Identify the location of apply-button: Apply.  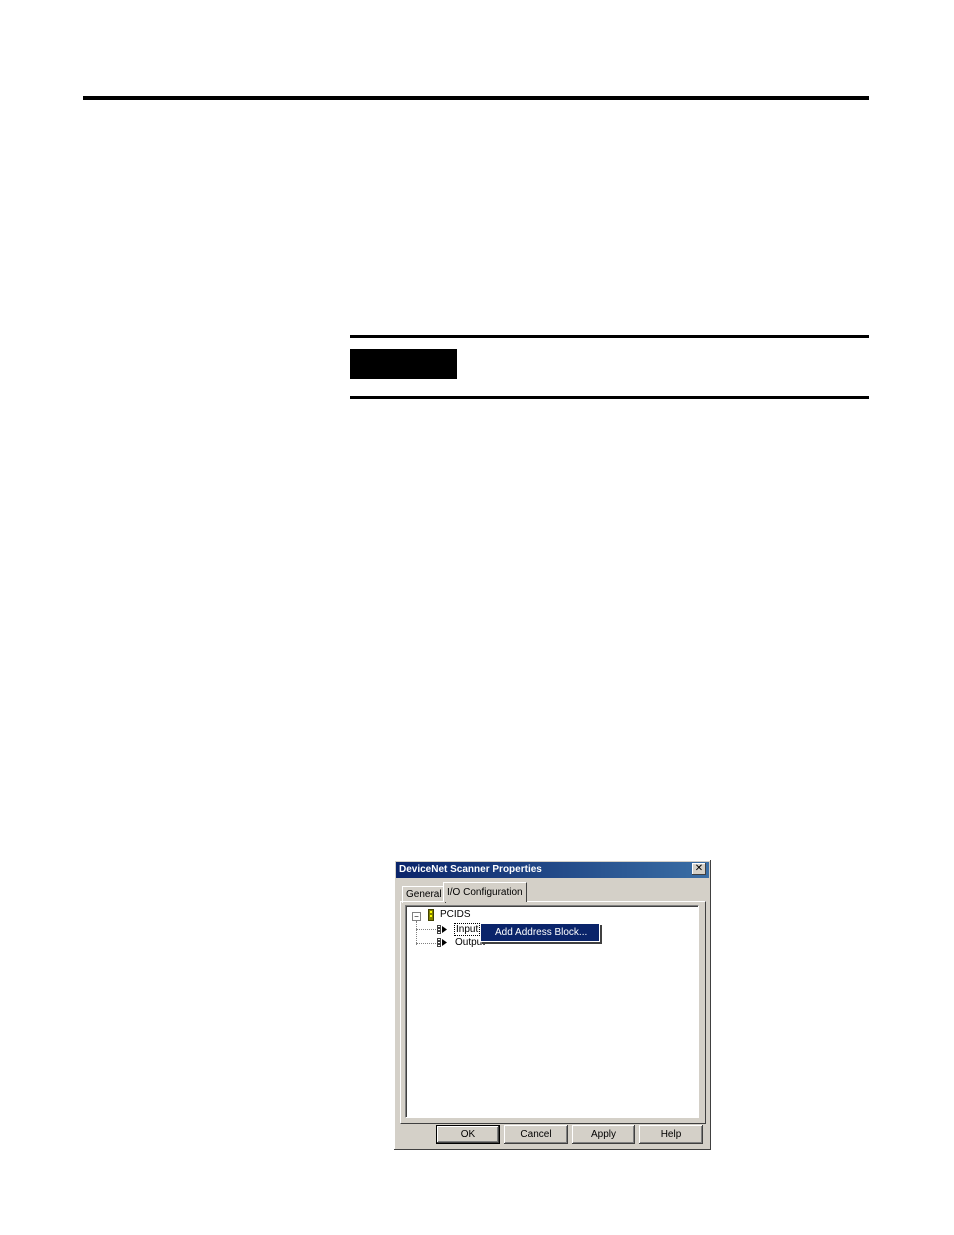
(603, 1134).